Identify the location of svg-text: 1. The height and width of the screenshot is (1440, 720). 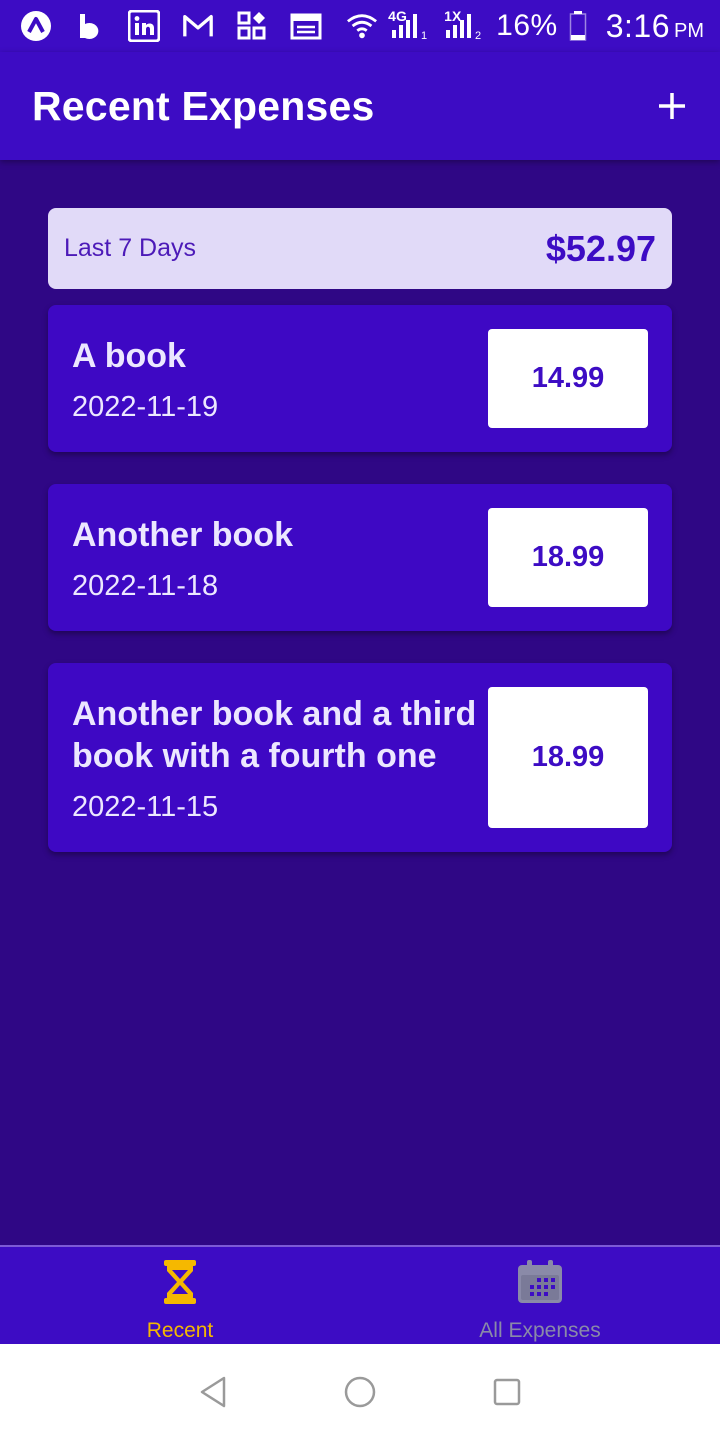
(424, 36).